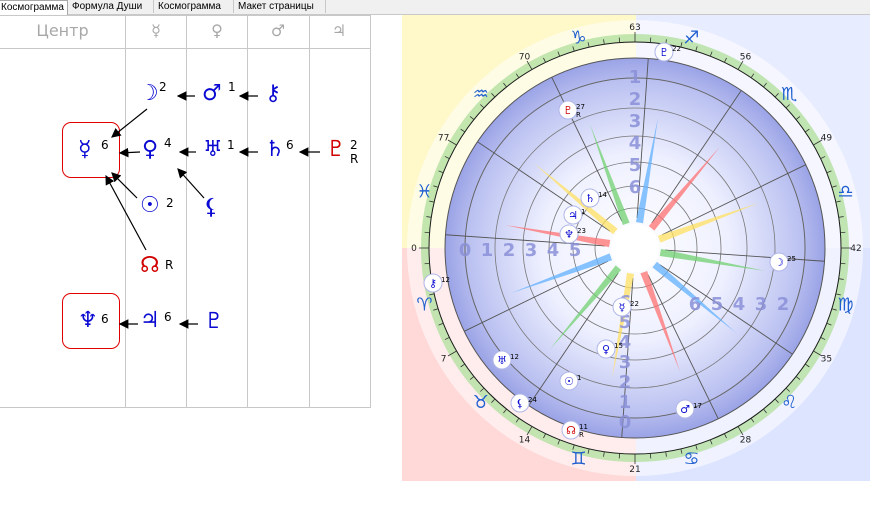 This screenshot has width=870, height=521. What do you see at coordinates (280, 6) in the screenshot?
I see `tab-page-layout: Макет страницы` at bounding box center [280, 6].